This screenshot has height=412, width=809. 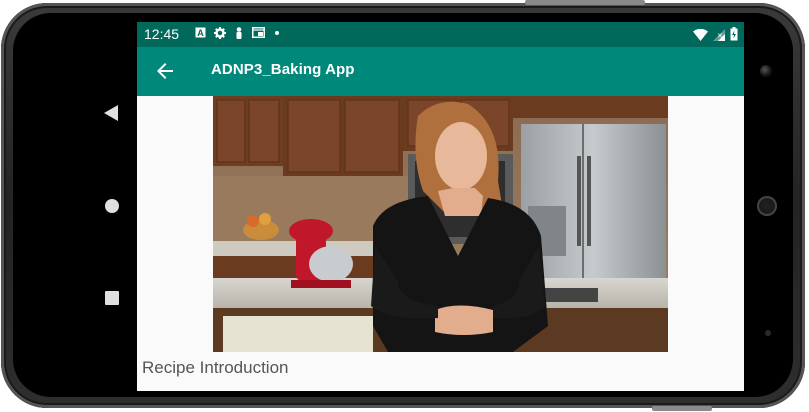 I want to click on signal-icon: ✕, so click(x=719, y=36).